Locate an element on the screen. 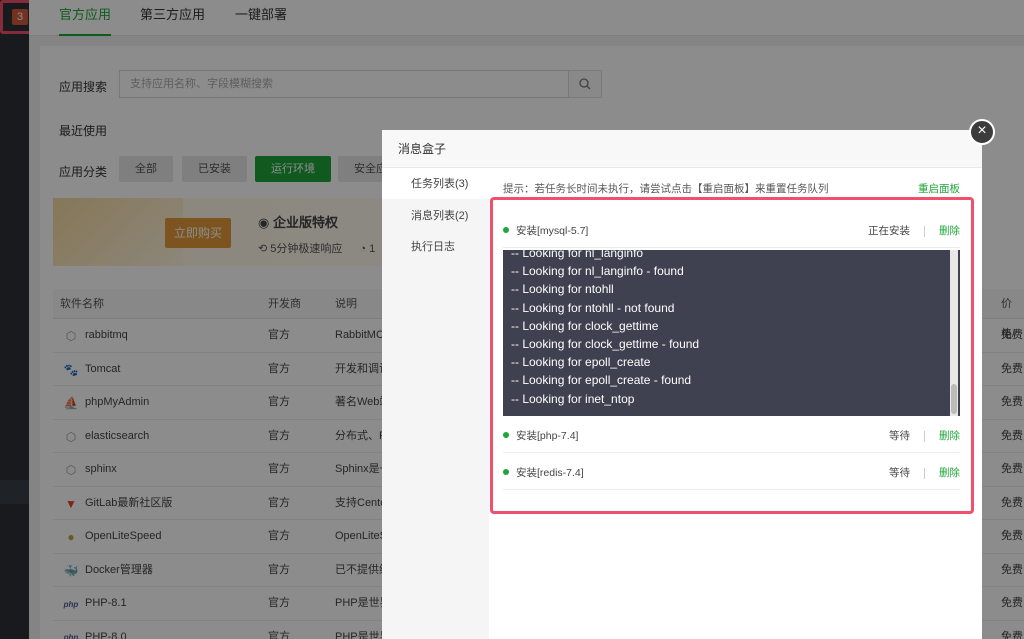 This screenshot has width=1024, height=639. restart-panel-link: 重启面板 is located at coordinates (939, 188).